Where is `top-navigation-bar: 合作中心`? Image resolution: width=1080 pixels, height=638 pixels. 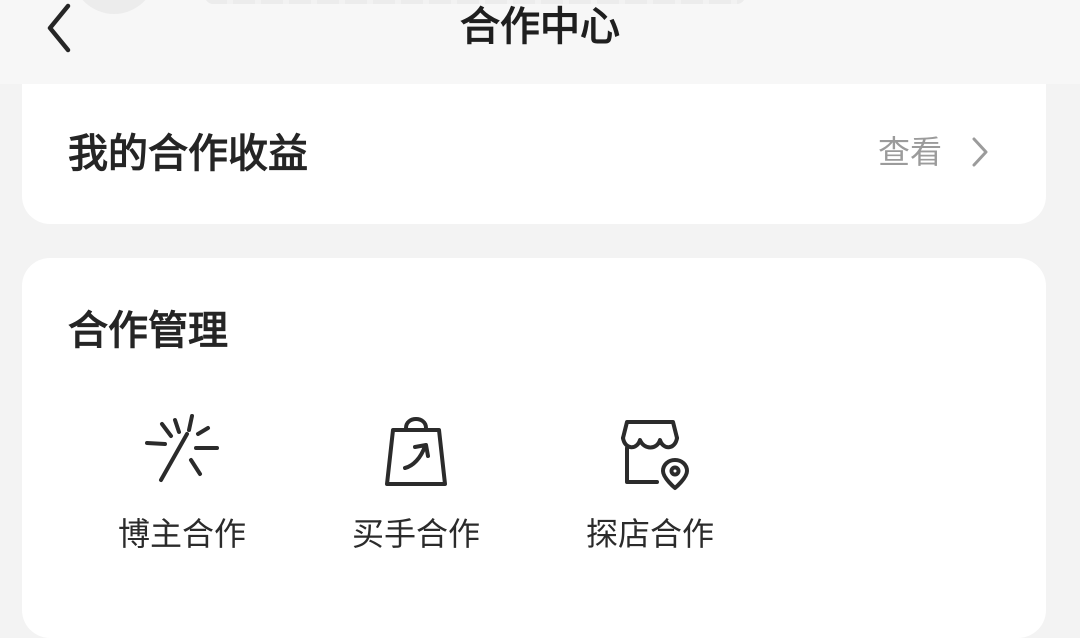 top-navigation-bar: 合作中心 is located at coordinates (540, 42).